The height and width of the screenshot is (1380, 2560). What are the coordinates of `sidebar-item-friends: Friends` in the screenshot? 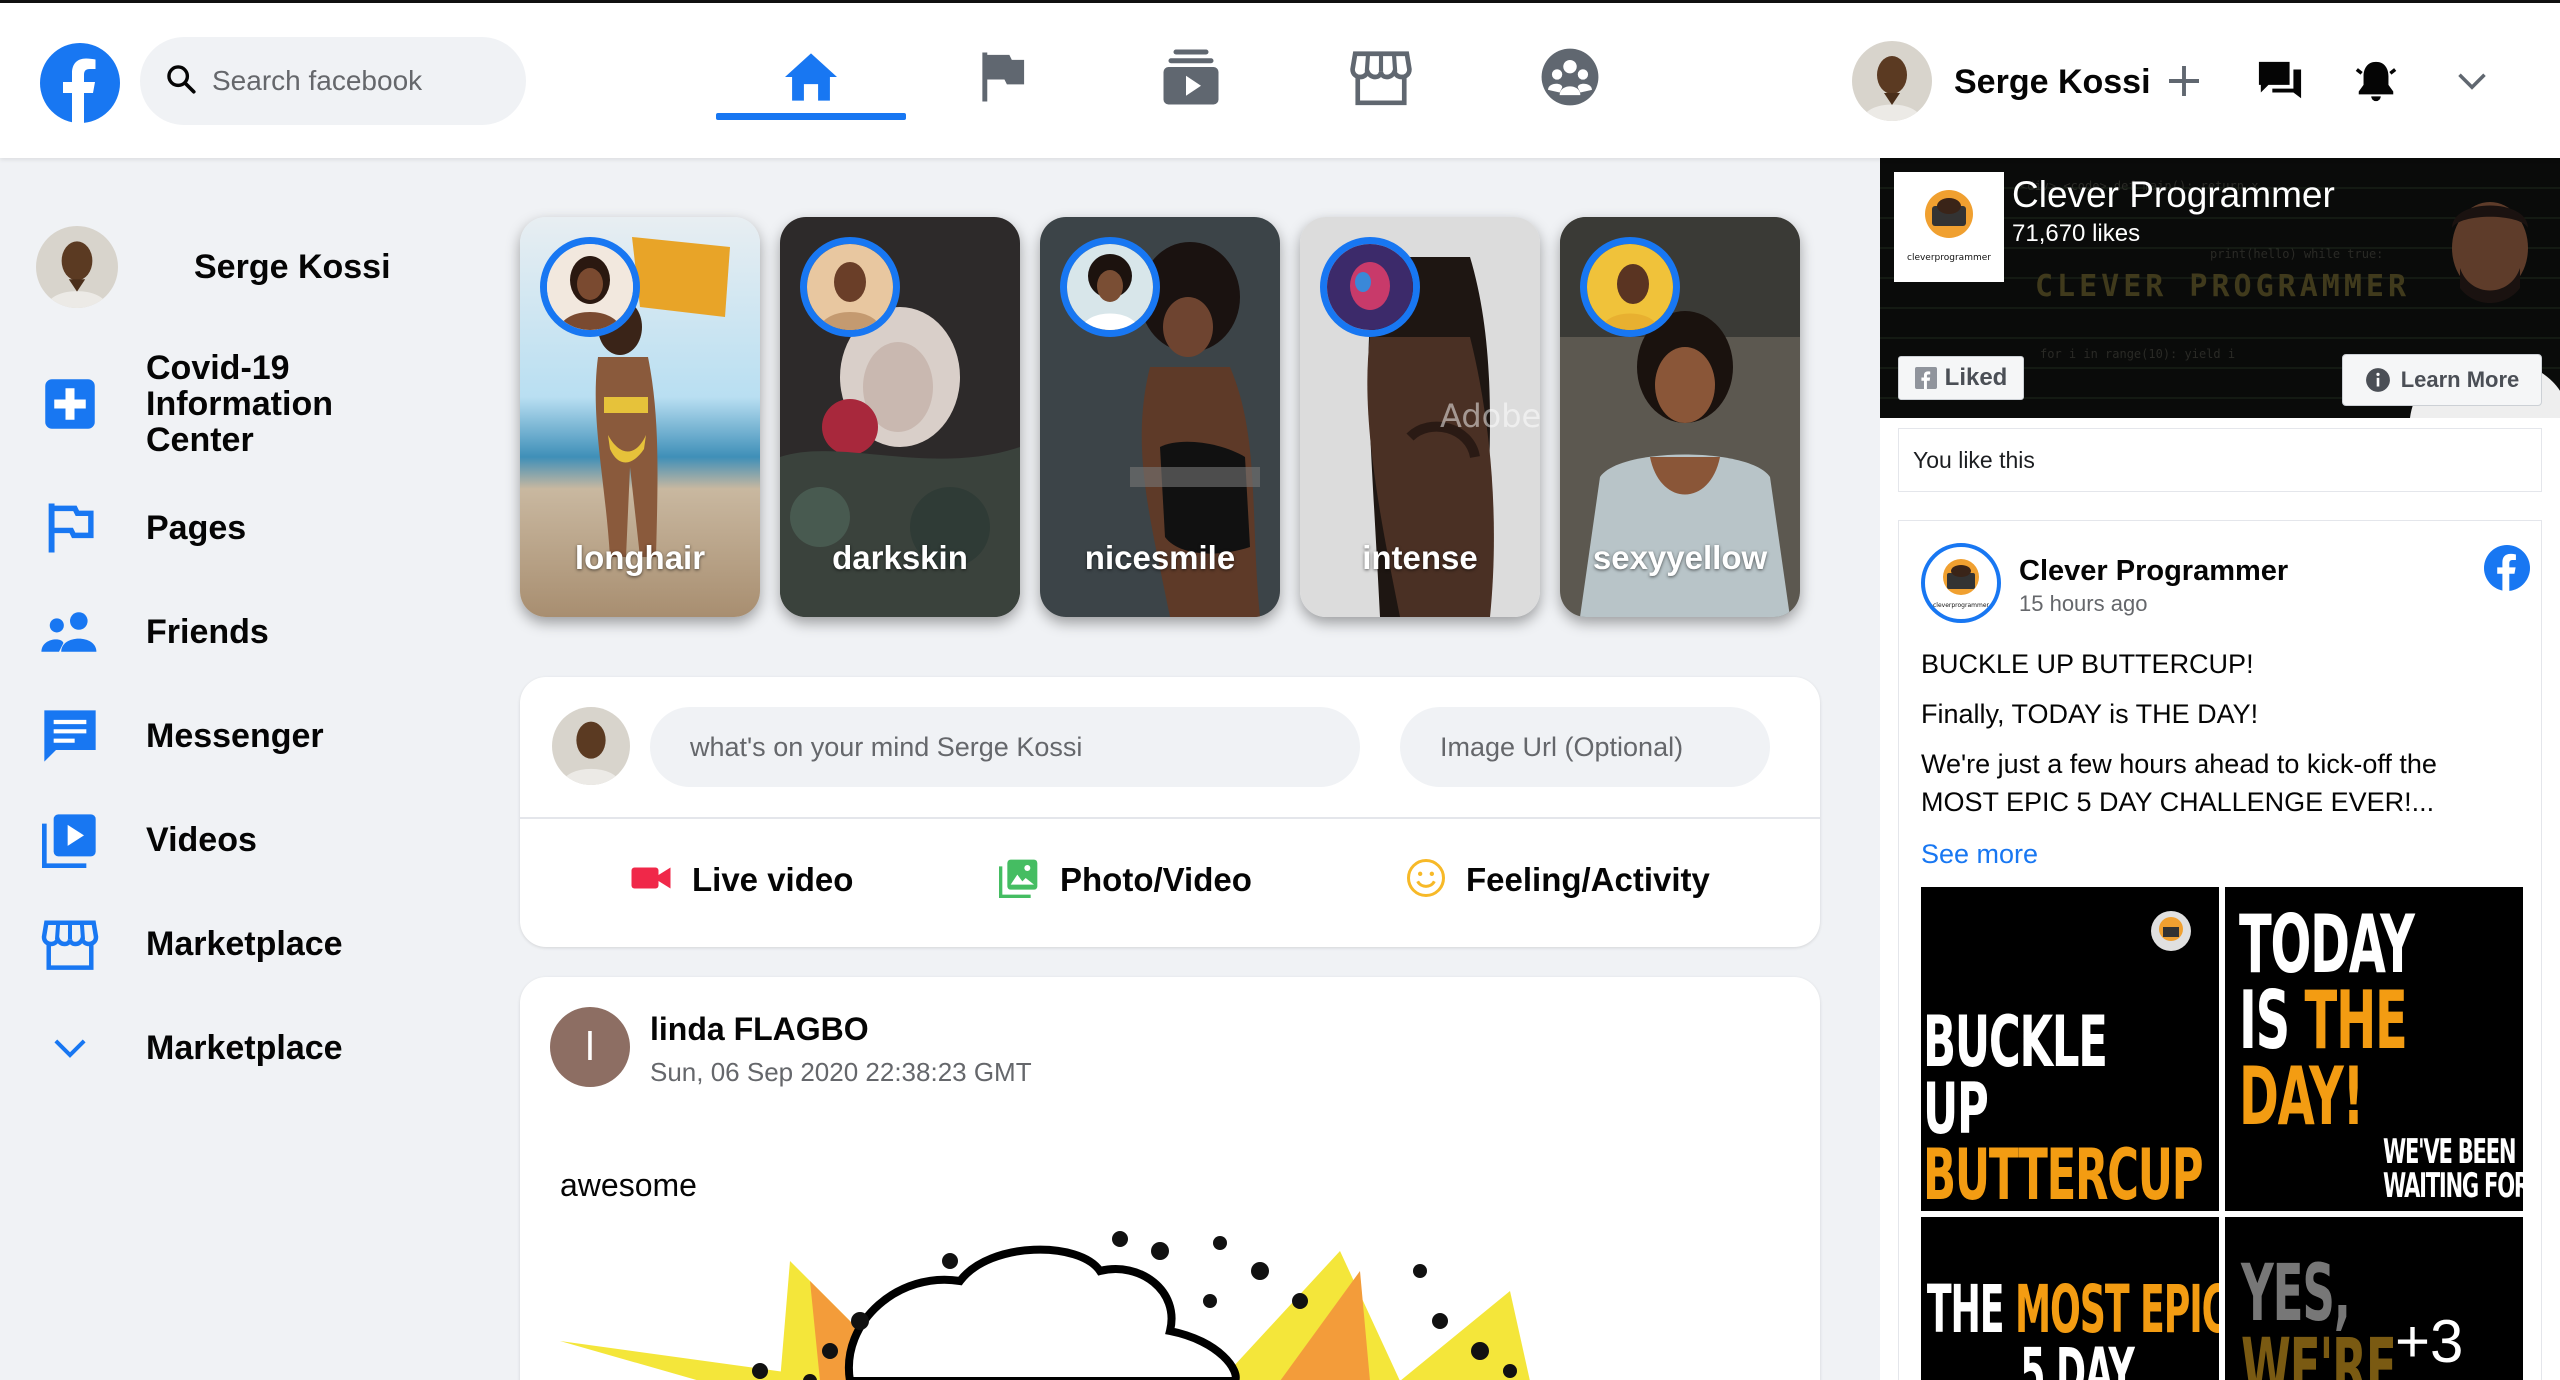 It's located at (152, 632).